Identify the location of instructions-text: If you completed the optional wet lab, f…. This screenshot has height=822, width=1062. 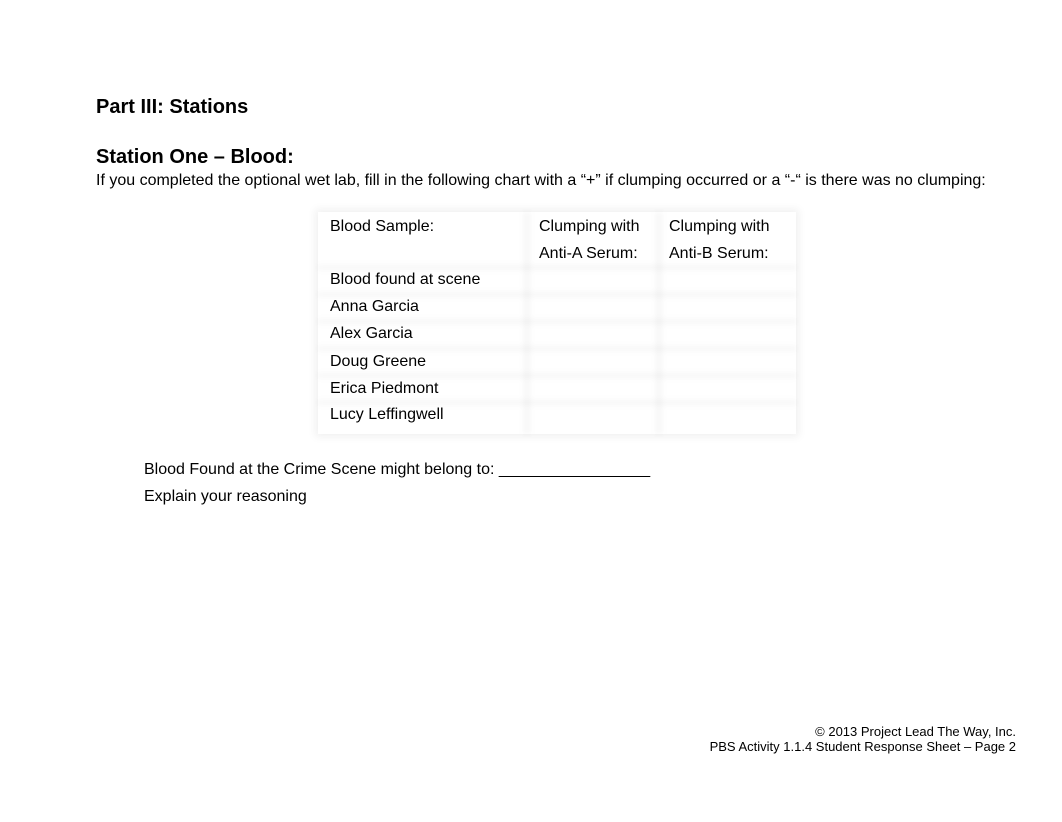
(541, 180).